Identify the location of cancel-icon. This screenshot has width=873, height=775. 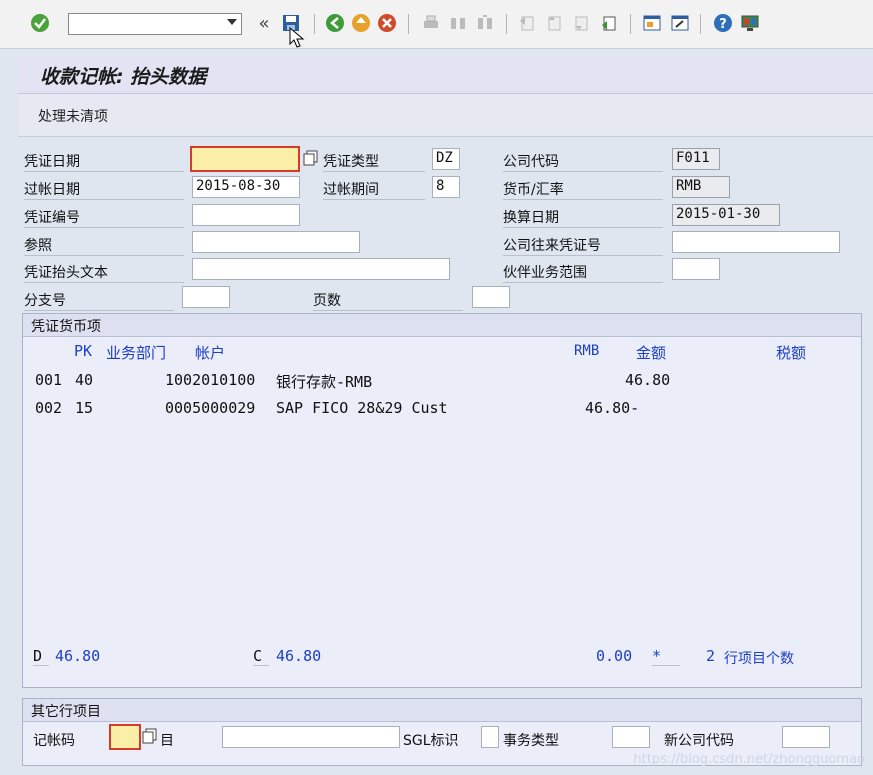
(387, 23).